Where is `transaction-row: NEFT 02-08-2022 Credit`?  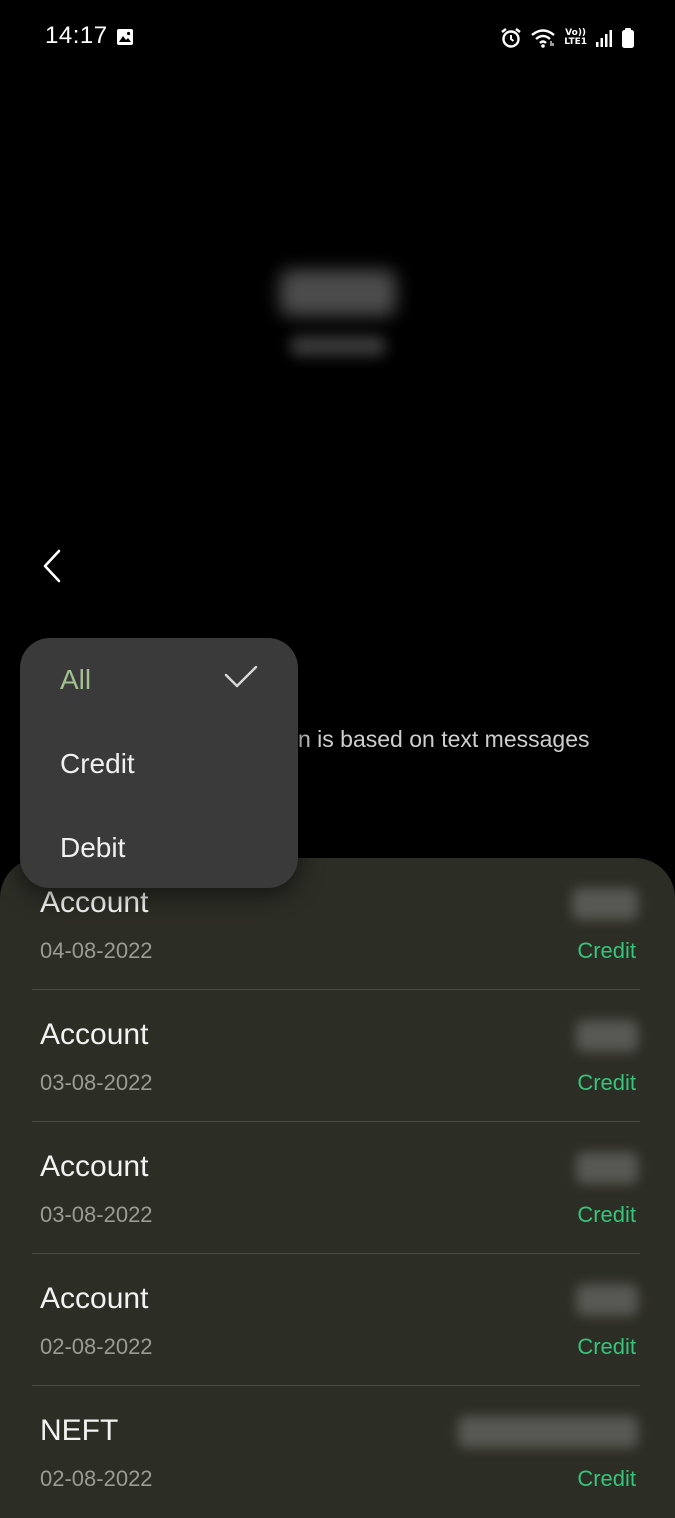 transaction-row: NEFT 02-08-2022 Credit is located at coordinates (336, 1452).